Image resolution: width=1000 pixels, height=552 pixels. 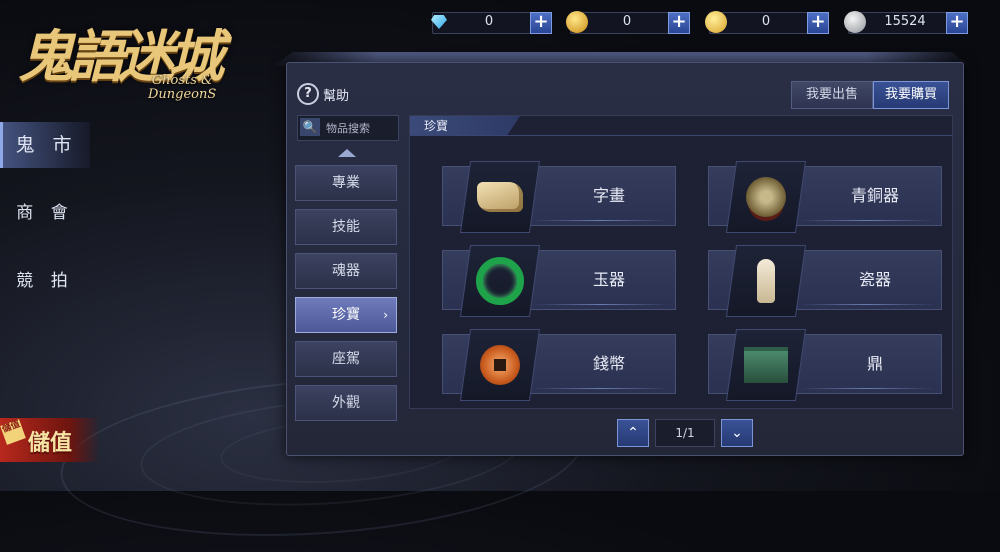 What do you see at coordinates (308, 94) in the screenshot?
I see `question-icon: ?` at bounding box center [308, 94].